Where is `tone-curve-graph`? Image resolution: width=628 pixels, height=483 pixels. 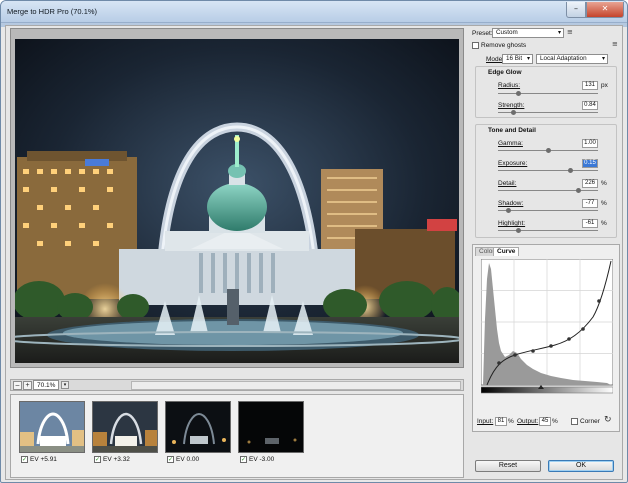
tone-curve-graph is located at coordinates (547, 327).